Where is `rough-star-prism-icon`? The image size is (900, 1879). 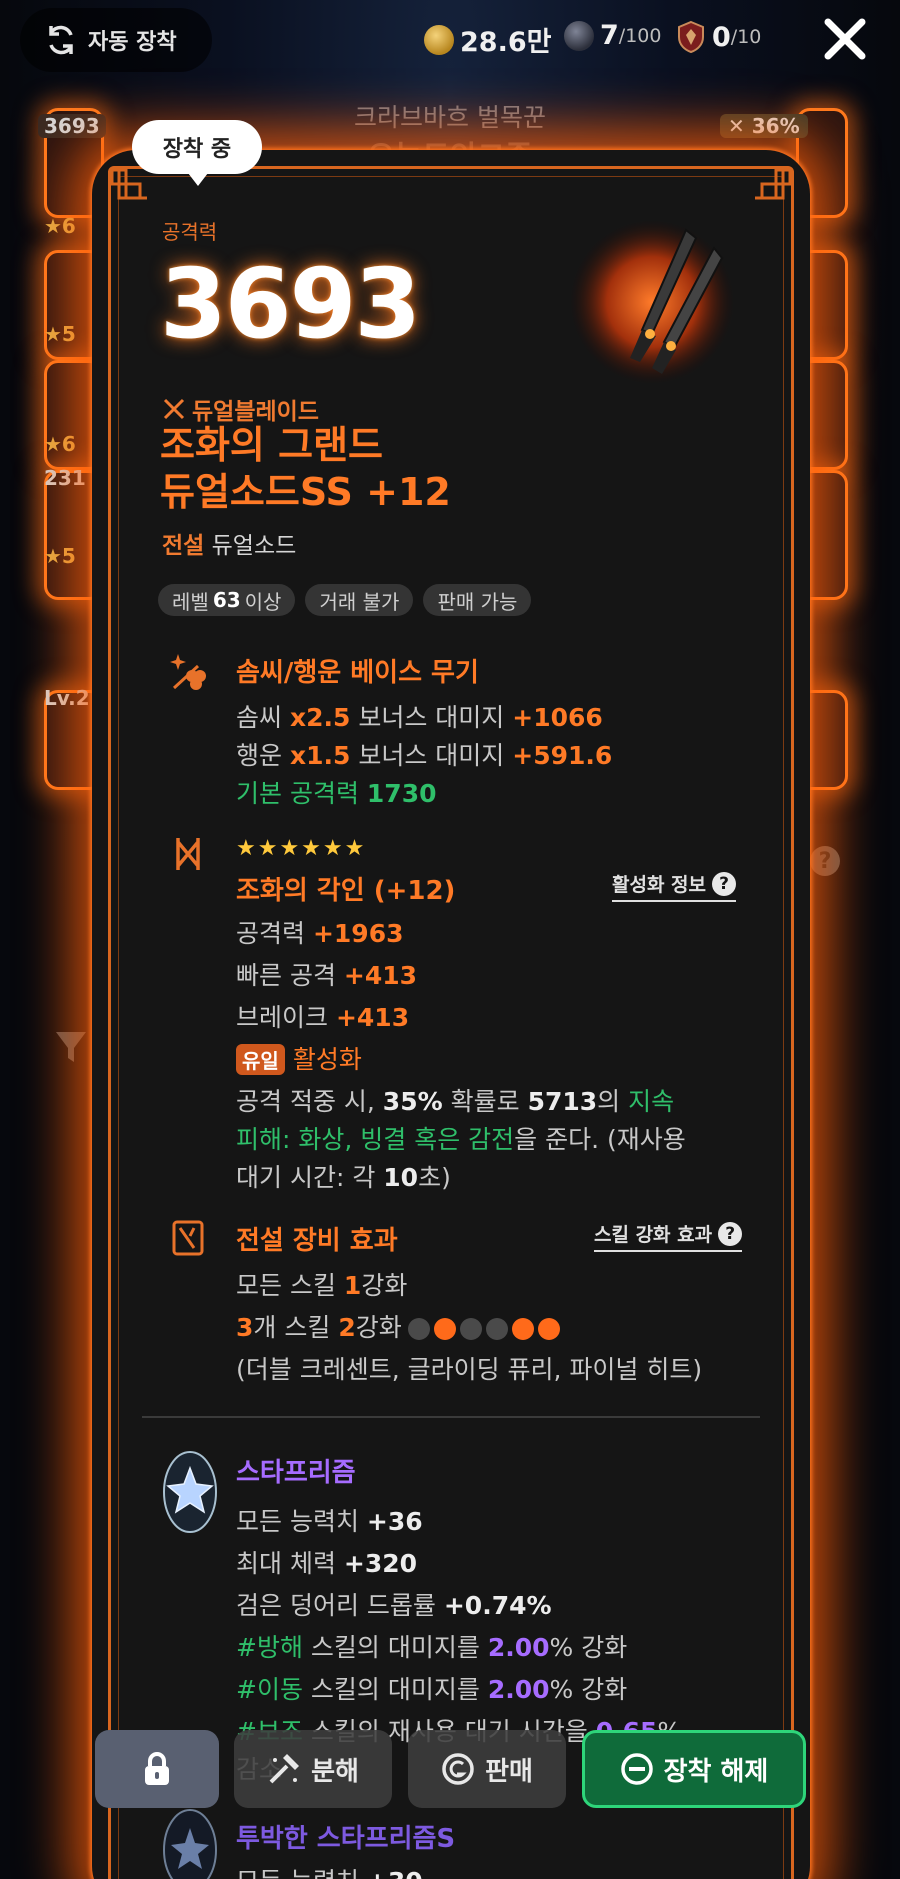 rough-star-prism-icon is located at coordinates (190, 1844).